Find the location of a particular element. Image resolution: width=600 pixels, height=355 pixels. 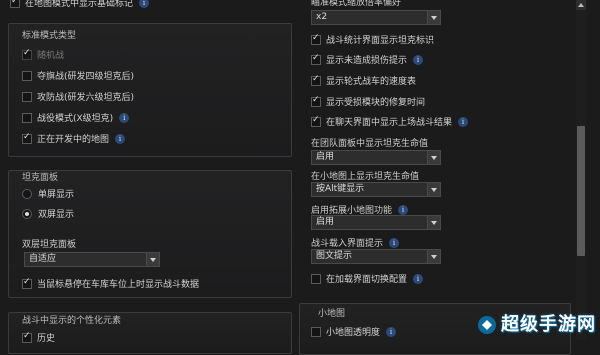

standard-item-dev-maps: 正在开发中的地图 i is located at coordinates (74, 138).